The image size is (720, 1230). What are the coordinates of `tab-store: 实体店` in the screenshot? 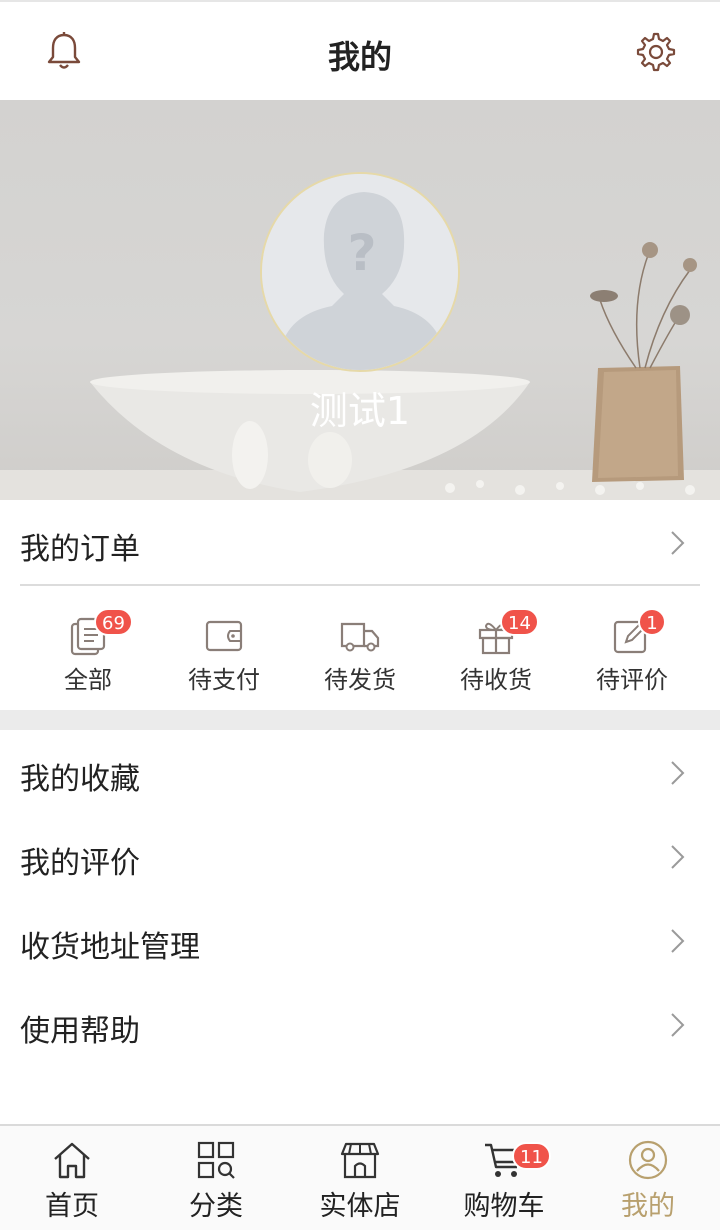 It's located at (360, 1178).